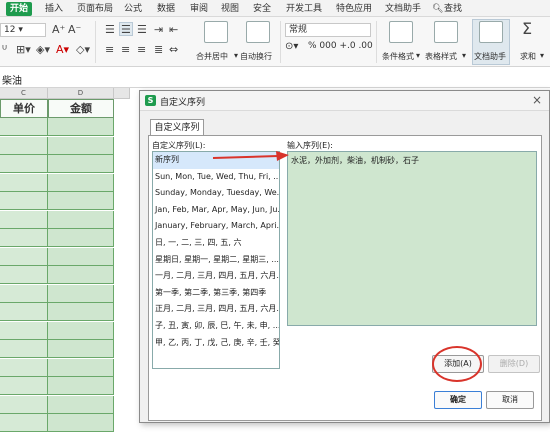  I want to click on arrow-shaft, so click(245, 157).